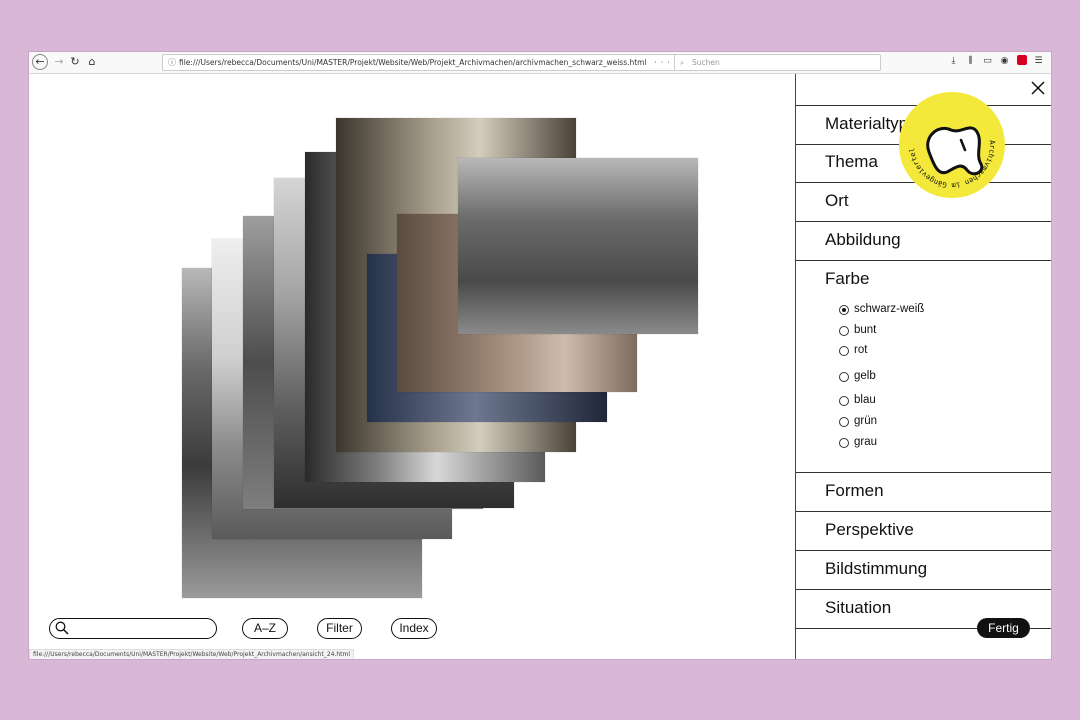 Image resolution: width=1080 pixels, height=720 pixels. I want to click on search-input, so click(133, 628).